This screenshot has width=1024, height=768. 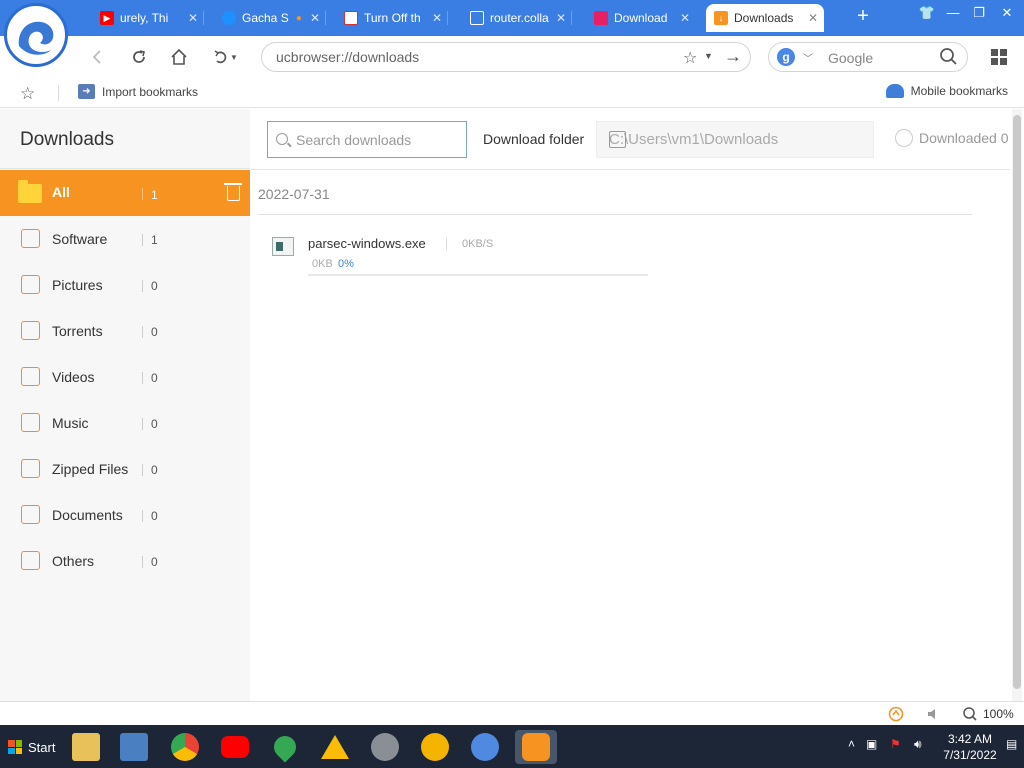 I want to click on category-music: Music 0, so click(x=125, y=423).